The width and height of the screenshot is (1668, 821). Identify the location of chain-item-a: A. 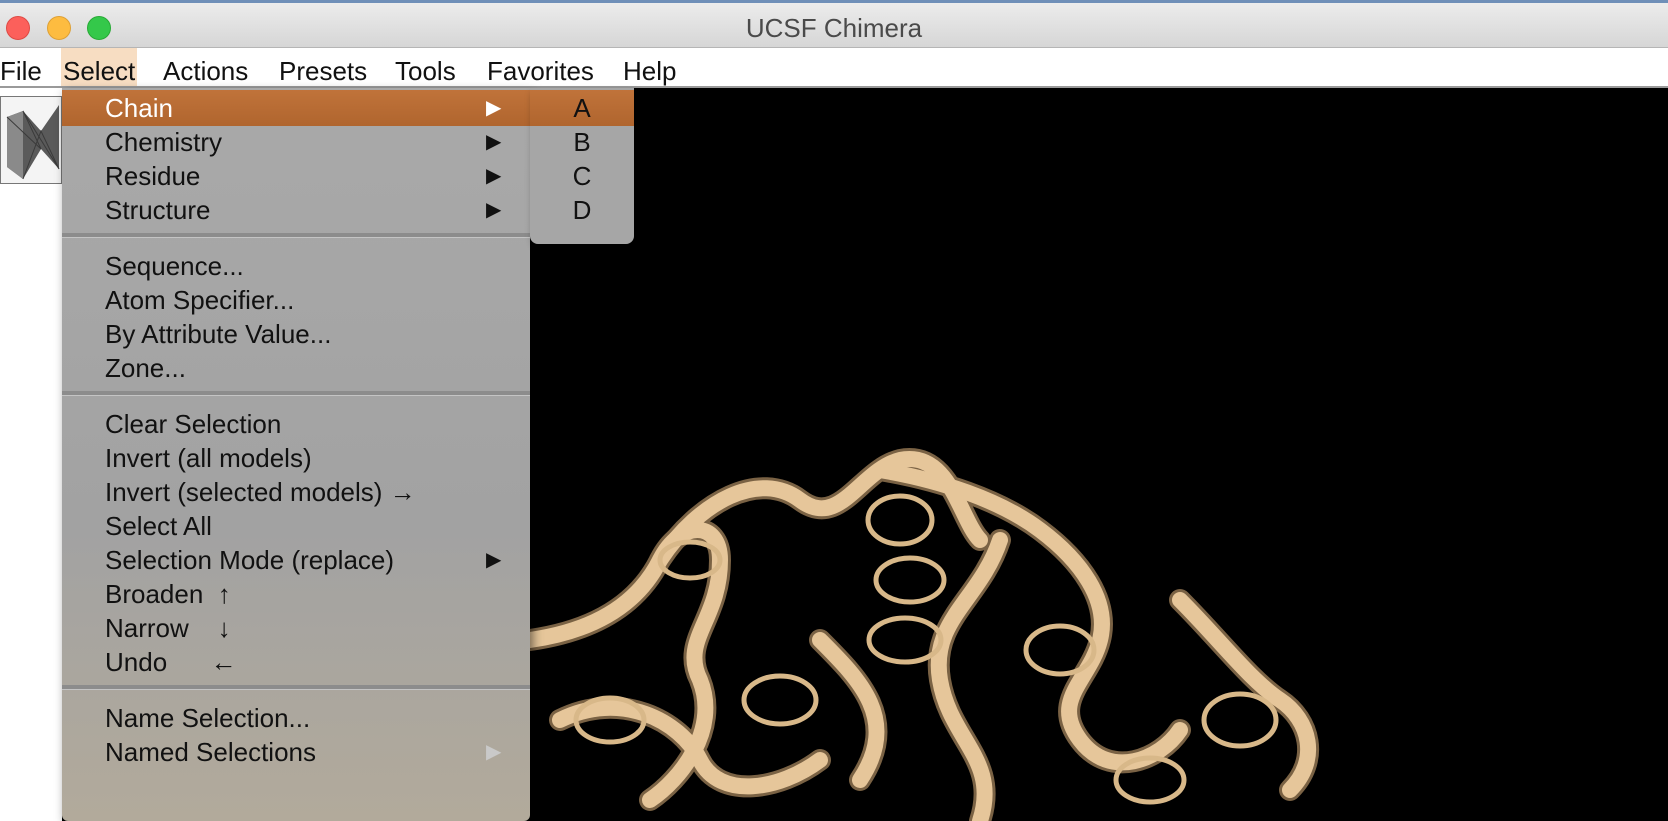
(582, 108).